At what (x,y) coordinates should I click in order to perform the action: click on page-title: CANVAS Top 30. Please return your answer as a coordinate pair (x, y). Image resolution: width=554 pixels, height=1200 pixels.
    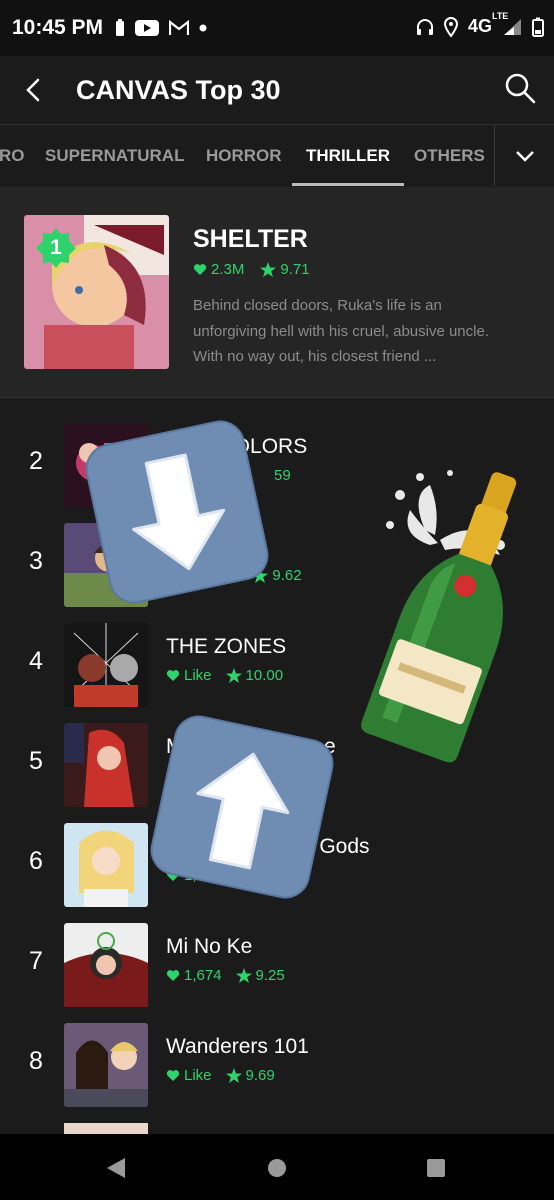
    Looking at the image, I should click on (178, 89).